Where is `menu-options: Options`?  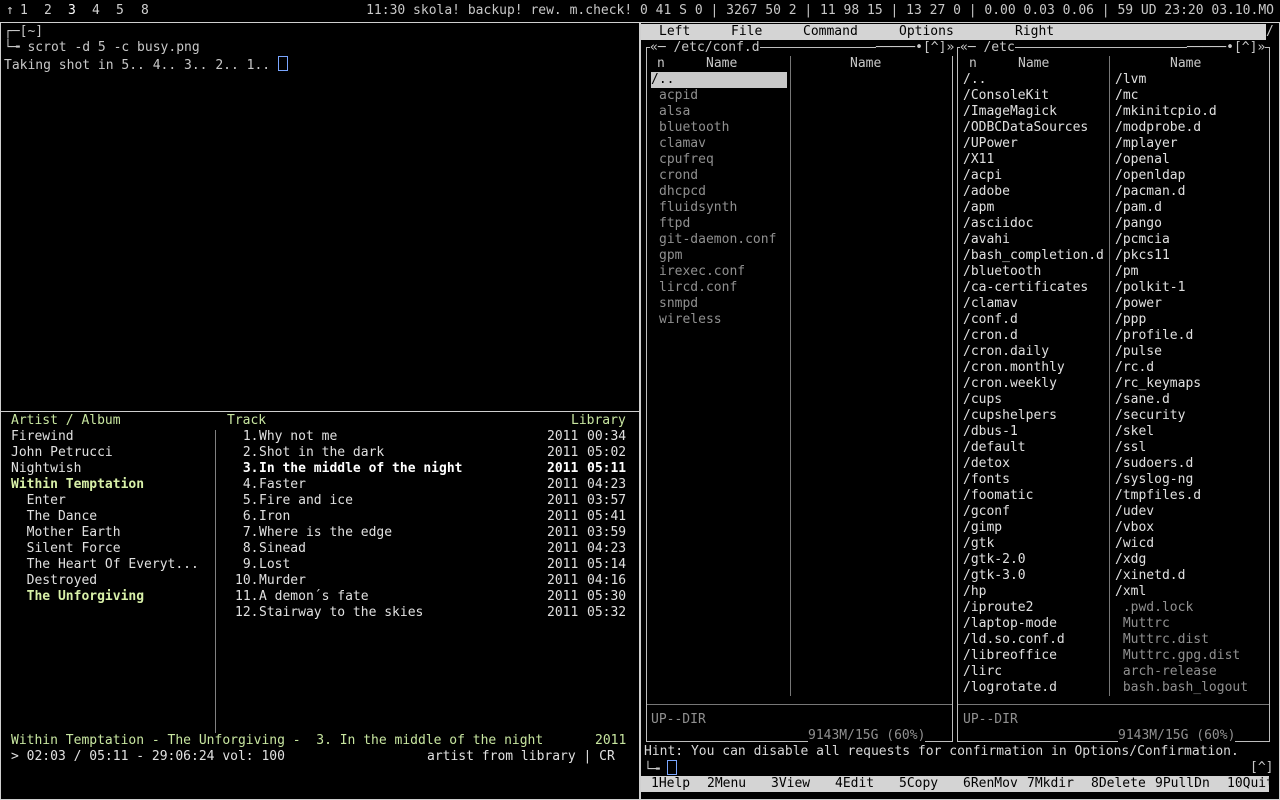
menu-options: Options is located at coordinates (926, 32).